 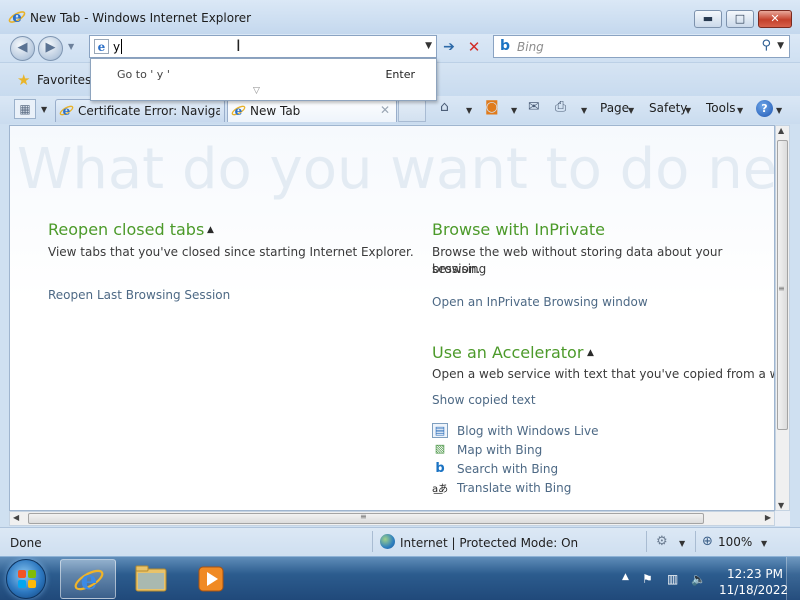 I want to click on close-icon: ✕, so click(x=775, y=18).